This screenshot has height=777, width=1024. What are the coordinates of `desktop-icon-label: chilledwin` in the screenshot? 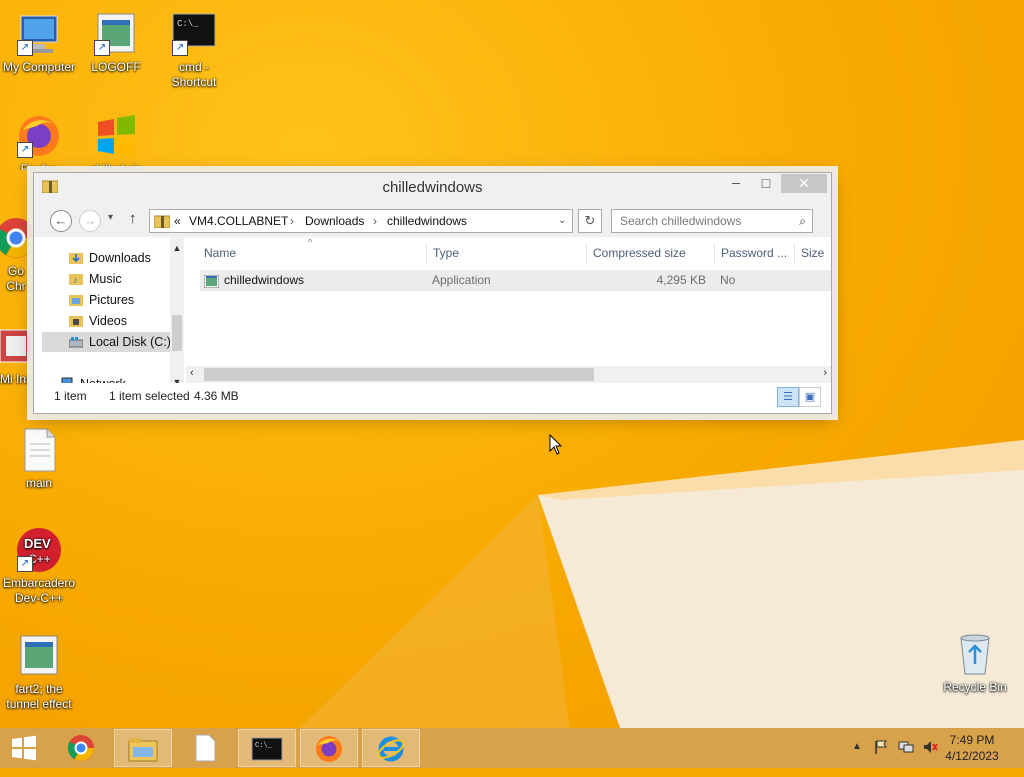 It's located at (116, 166).